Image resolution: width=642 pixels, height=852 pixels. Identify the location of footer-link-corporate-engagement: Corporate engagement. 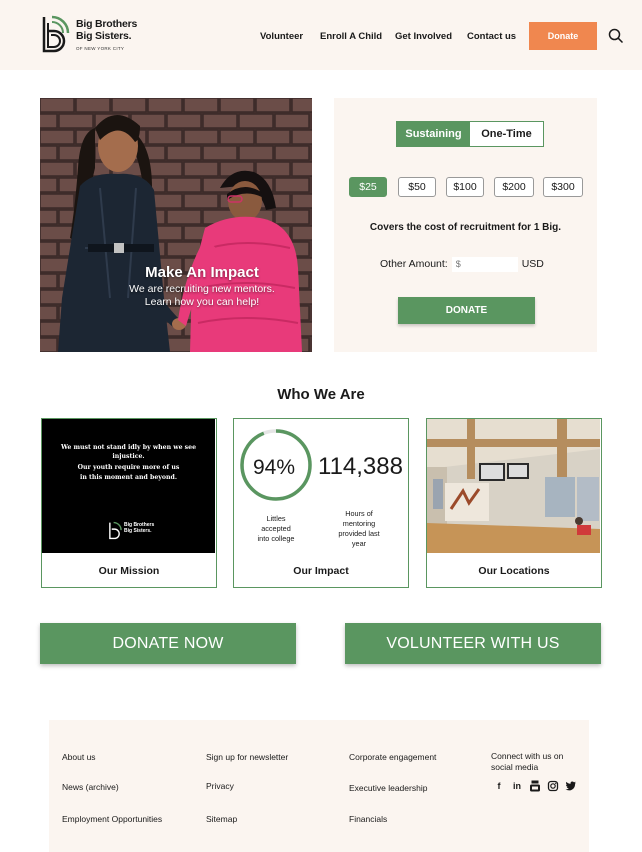
(392, 757).